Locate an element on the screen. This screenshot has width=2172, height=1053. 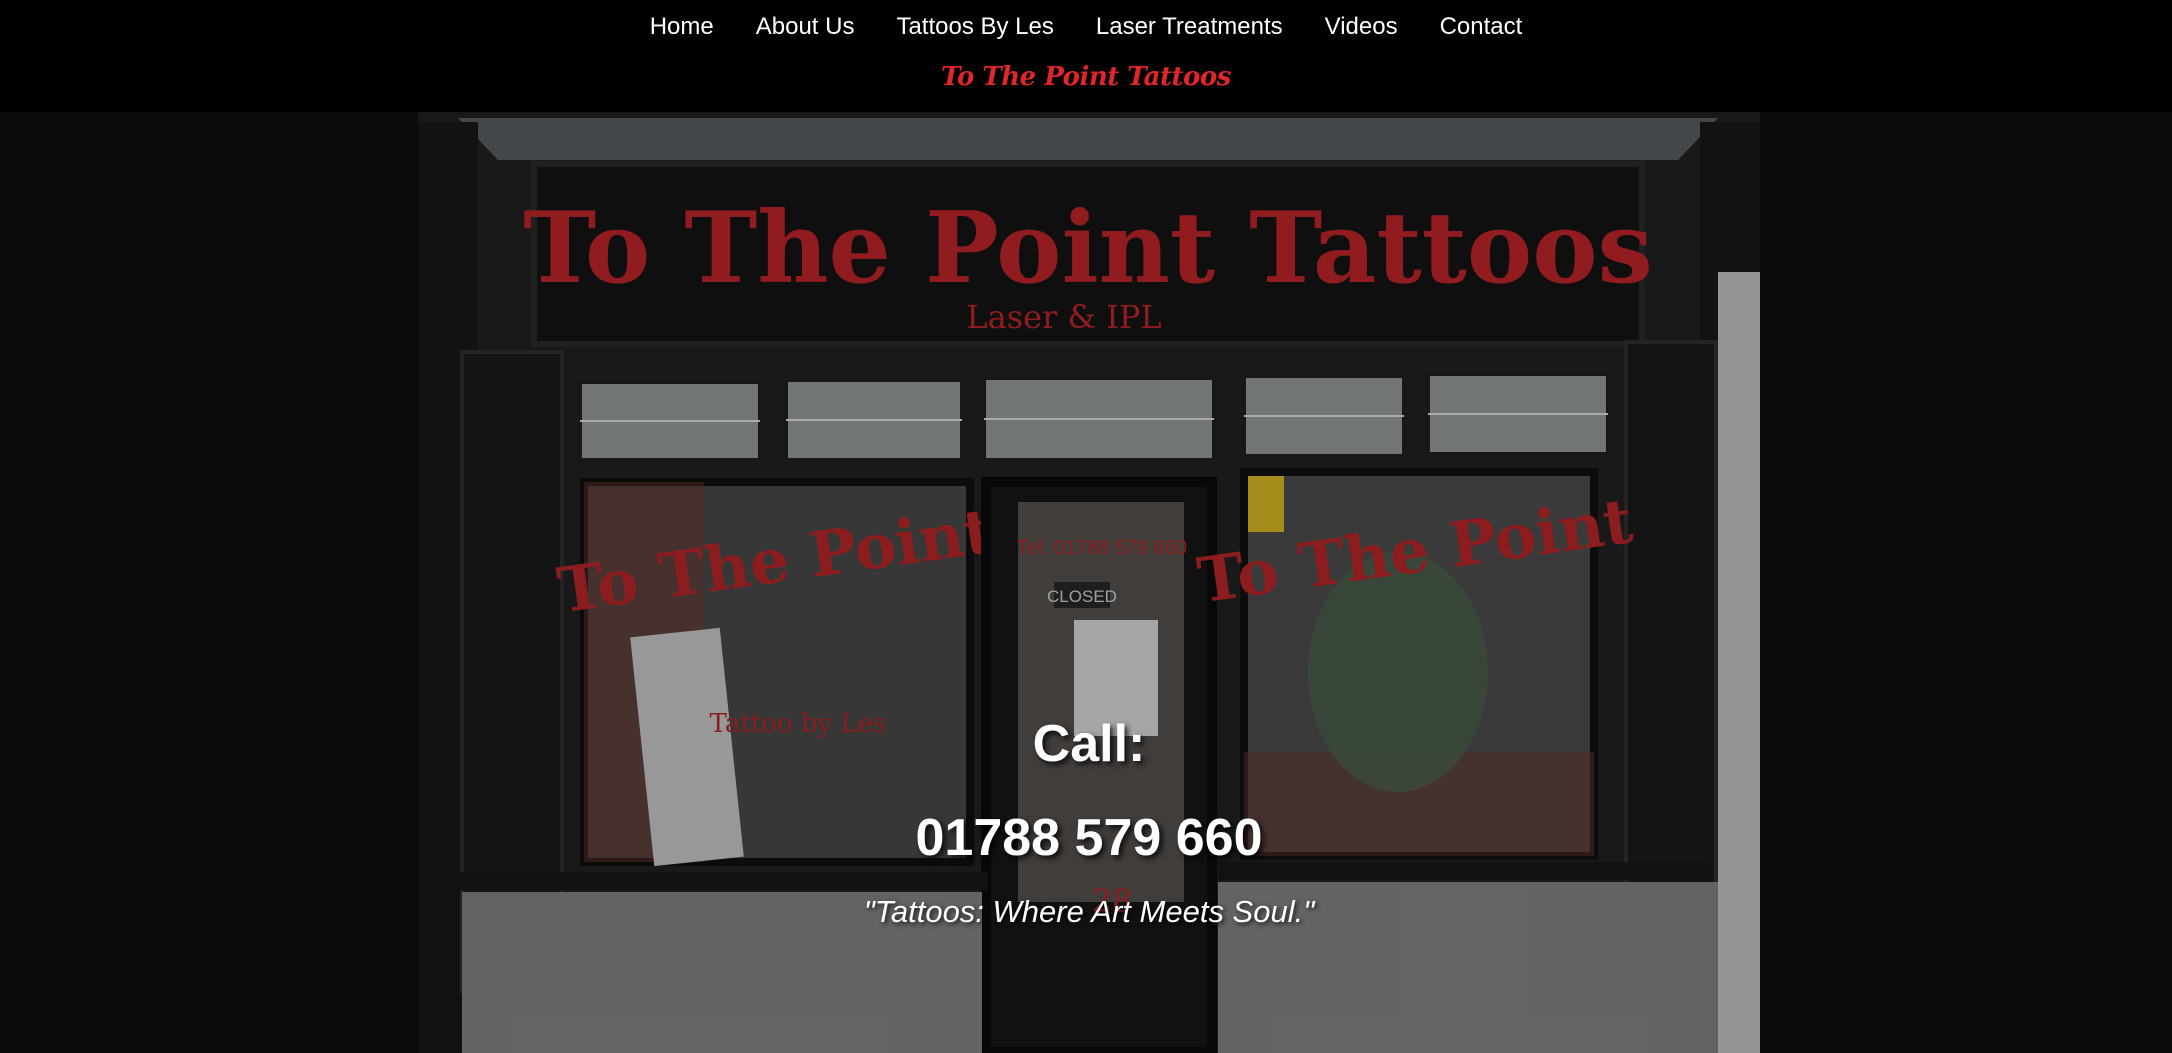
brand-logo-text: To The Point Tattoos is located at coordinates (1086, 77).